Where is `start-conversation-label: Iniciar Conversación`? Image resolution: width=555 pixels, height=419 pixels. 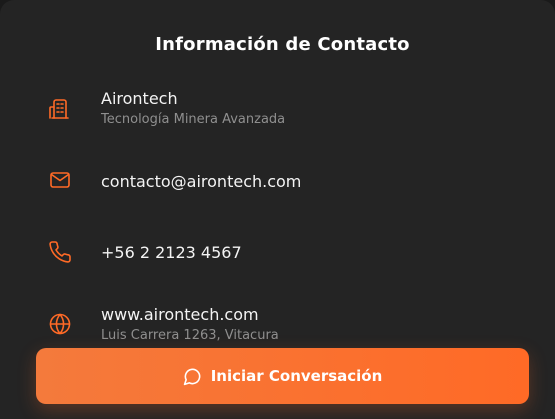 start-conversation-label: Iniciar Conversación is located at coordinates (296, 376).